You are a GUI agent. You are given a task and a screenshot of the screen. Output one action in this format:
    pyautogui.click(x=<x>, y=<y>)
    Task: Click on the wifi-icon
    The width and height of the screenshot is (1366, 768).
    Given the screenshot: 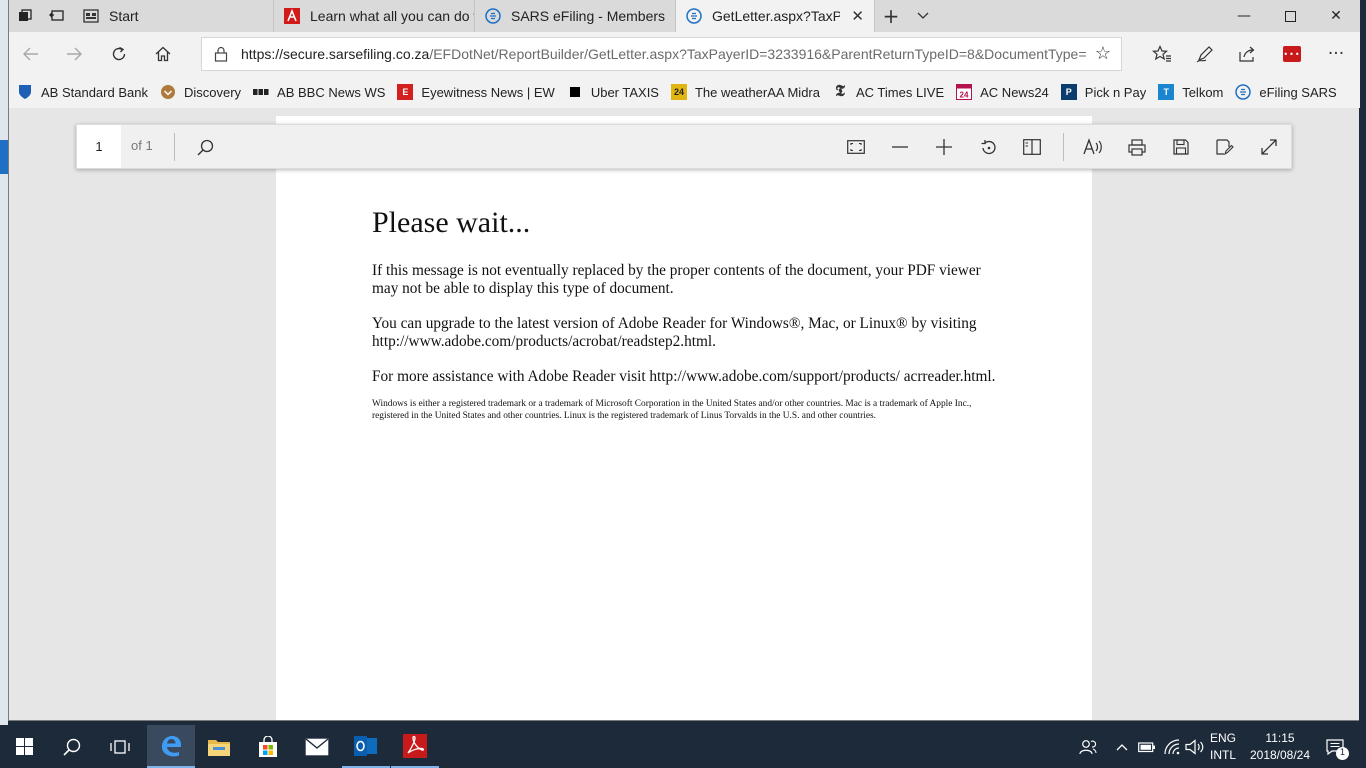 What is the action you would take?
    pyautogui.click(x=1172, y=746)
    